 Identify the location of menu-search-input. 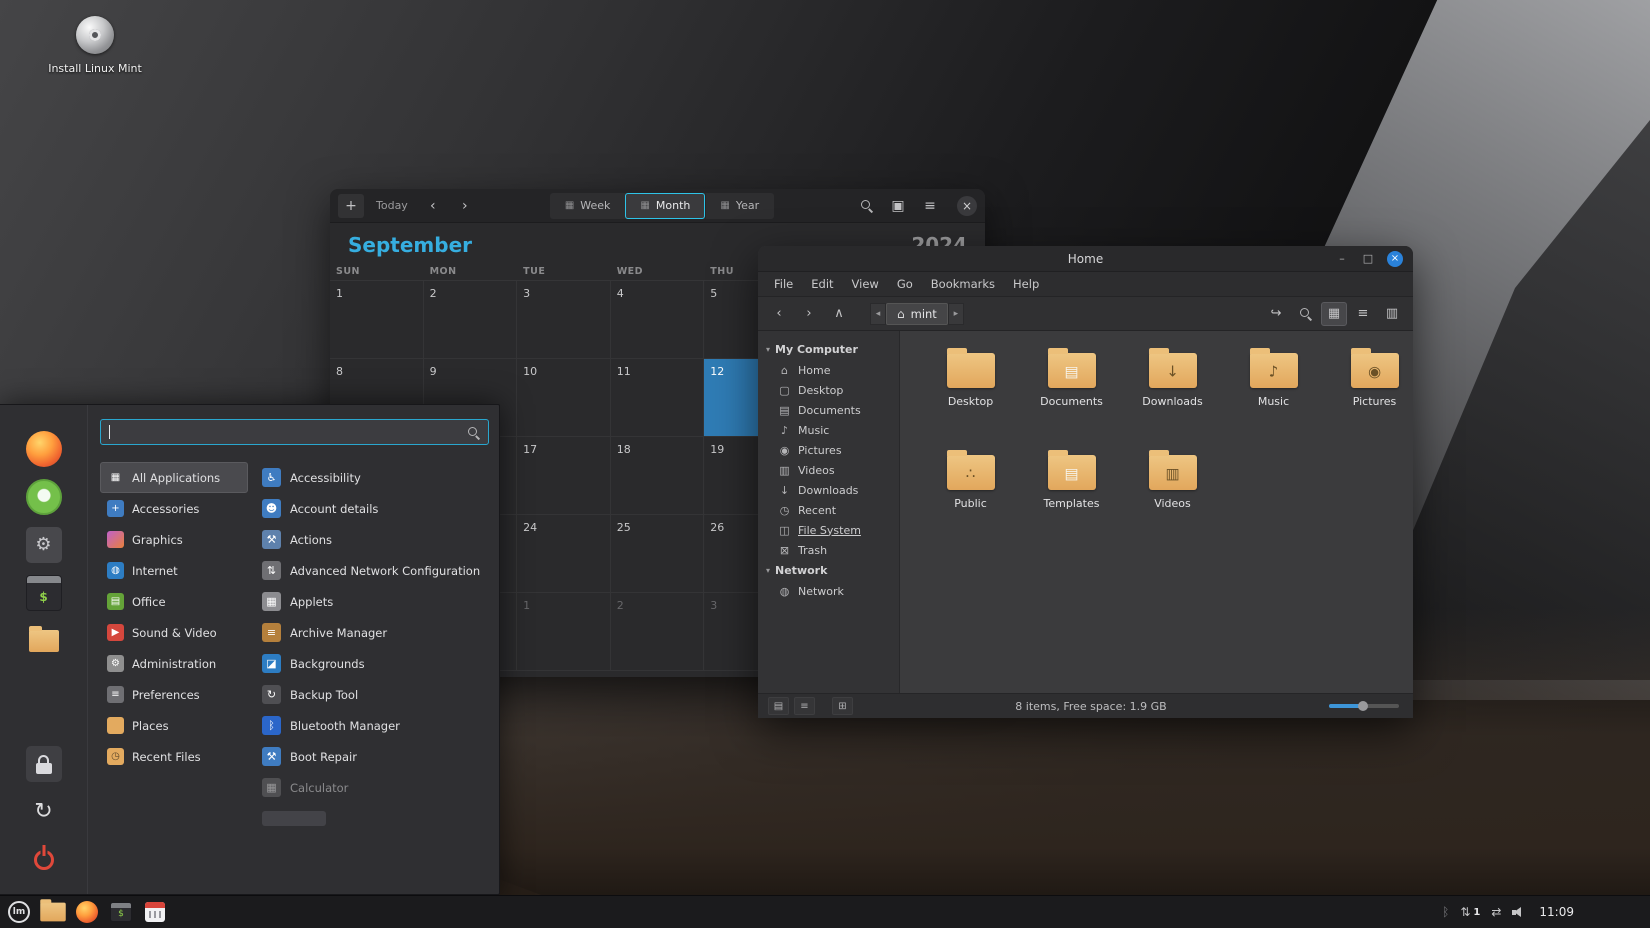
(289, 432).